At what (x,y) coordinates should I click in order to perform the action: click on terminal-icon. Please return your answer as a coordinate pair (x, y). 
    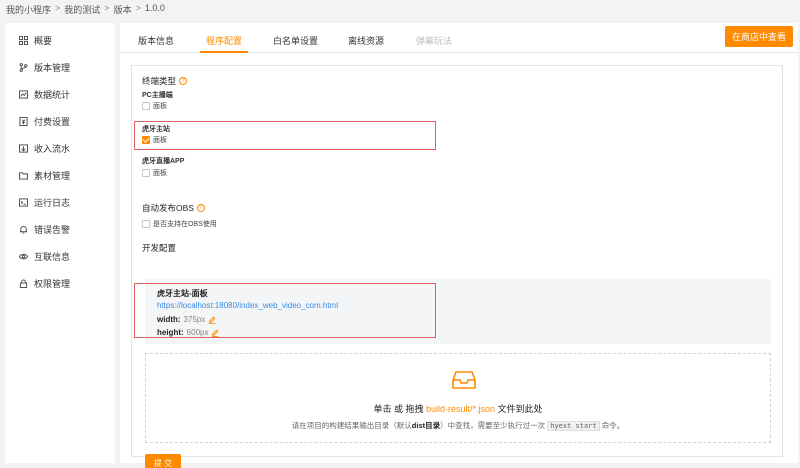
    Looking at the image, I should click on (23, 202).